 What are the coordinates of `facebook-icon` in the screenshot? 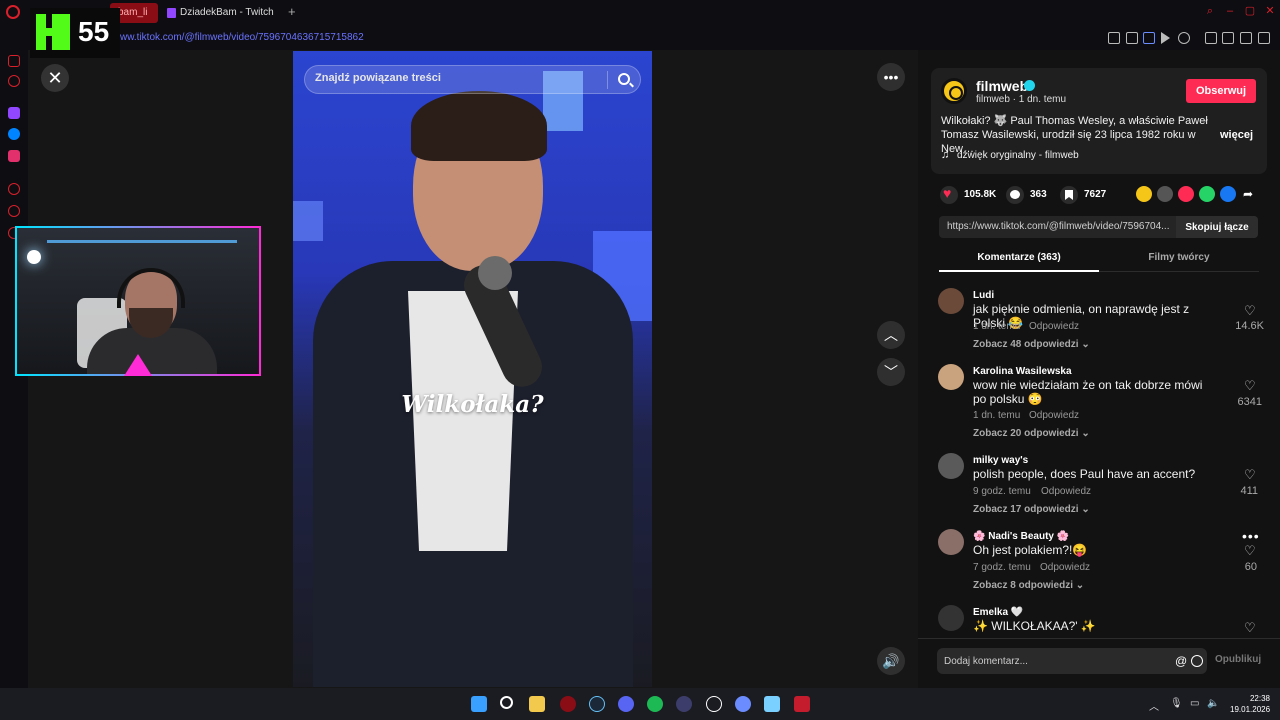 It's located at (1228, 194).